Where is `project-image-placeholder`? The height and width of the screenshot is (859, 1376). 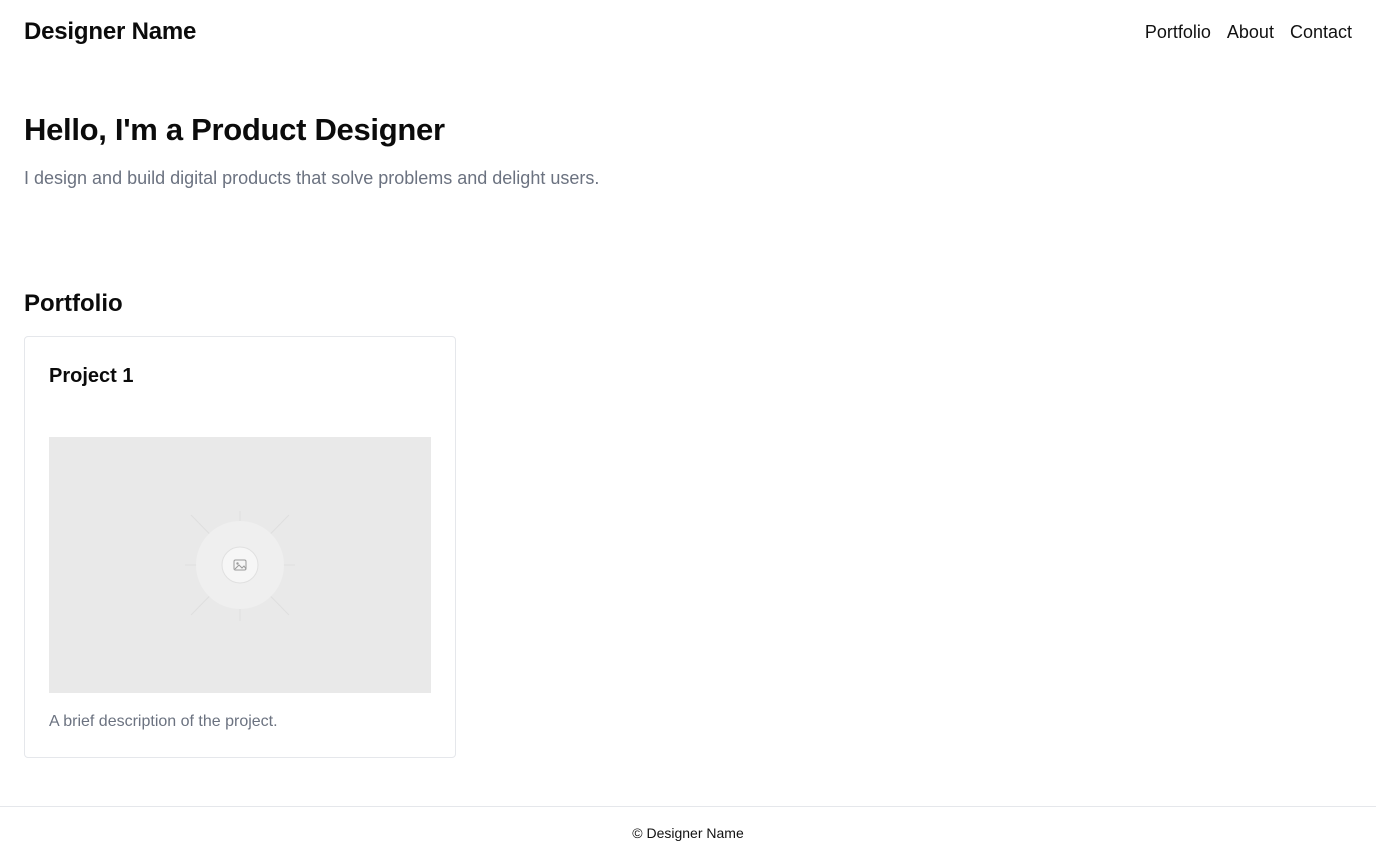
project-image-placeholder is located at coordinates (240, 565).